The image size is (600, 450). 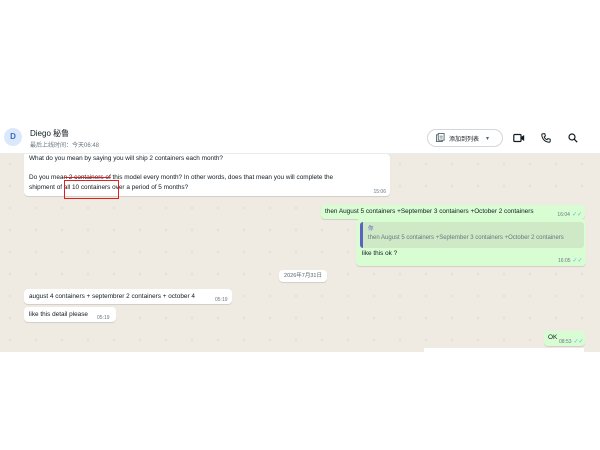 What do you see at coordinates (91, 189) in the screenshot?
I see `annotation-highlight-box` at bounding box center [91, 189].